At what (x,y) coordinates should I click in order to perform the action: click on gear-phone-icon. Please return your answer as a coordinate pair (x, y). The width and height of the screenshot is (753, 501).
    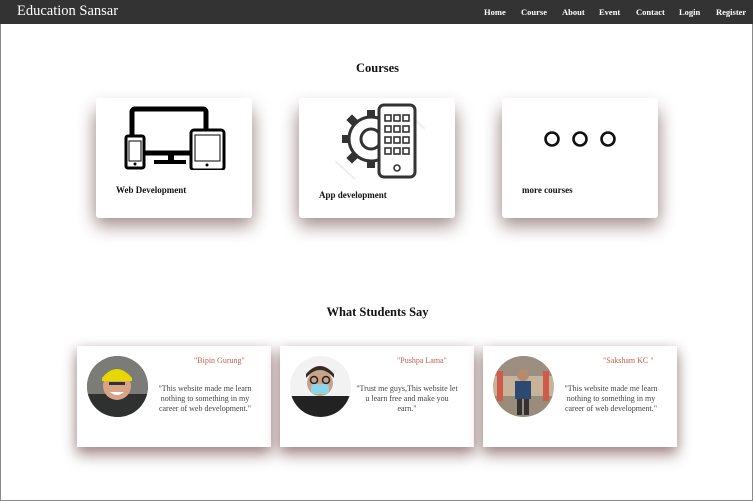
    Looking at the image, I should click on (380, 141).